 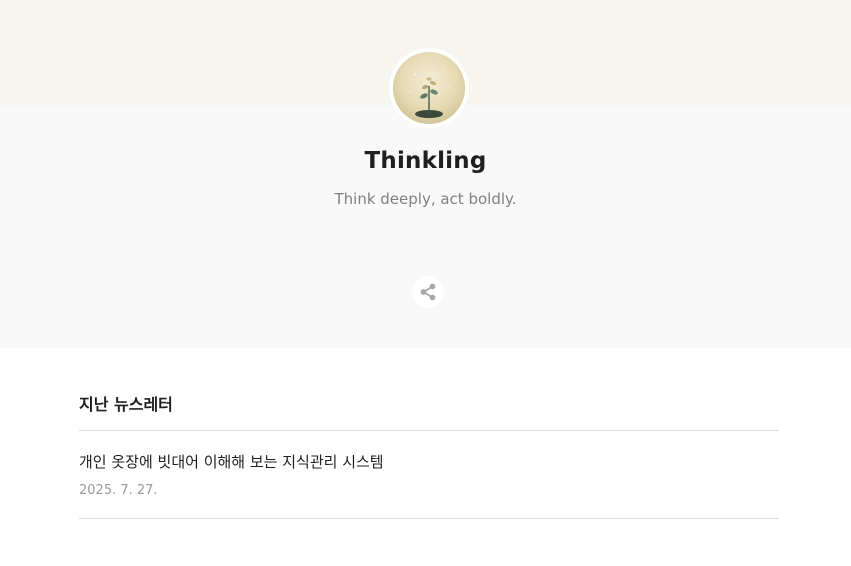 What do you see at coordinates (231, 461) in the screenshot?
I see `newsletter-link: 개인 옷장에 빗대어 이해해 보는 지식관리 시스템` at bounding box center [231, 461].